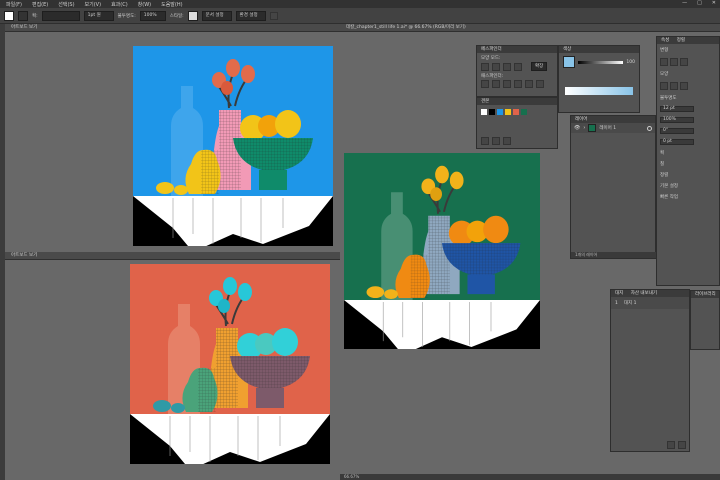  Describe the element at coordinates (14, 4) in the screenshot. I see `menu-file: 파일(F)` at that location.